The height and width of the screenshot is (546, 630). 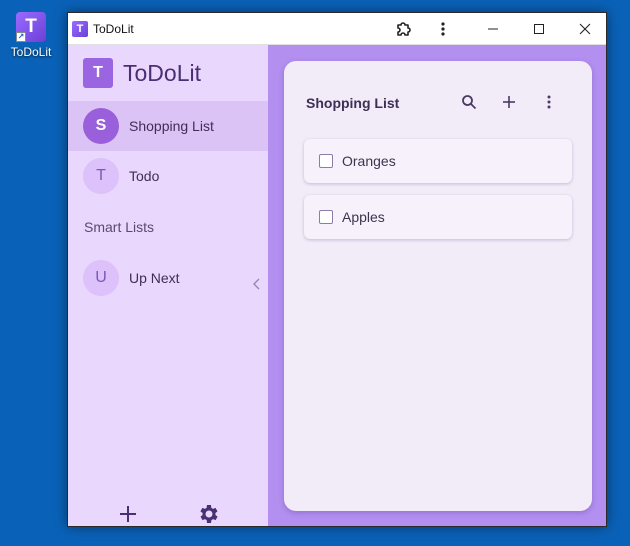 What do you see at coordinates (144, 176) in the screenshot?
I see `sidebar-item-label: Todo` at bounding box center [144, 176].